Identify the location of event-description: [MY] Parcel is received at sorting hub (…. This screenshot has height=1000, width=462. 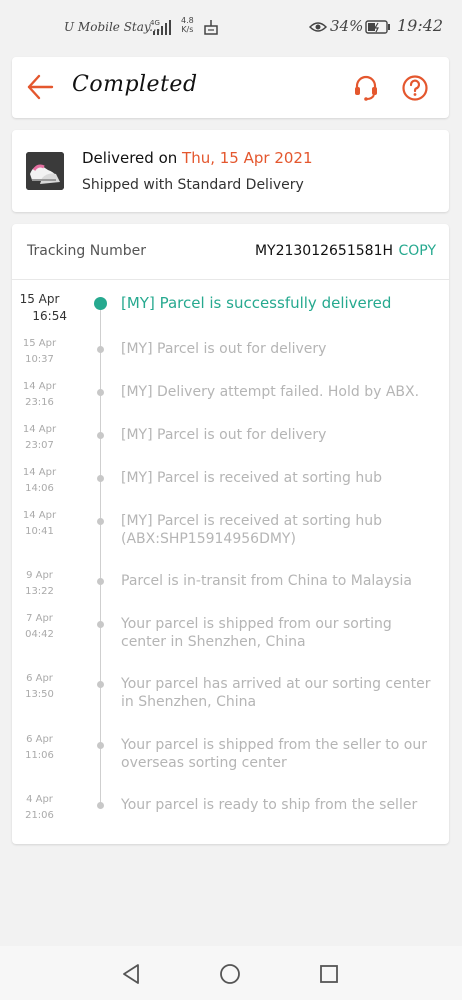
(251, 530).